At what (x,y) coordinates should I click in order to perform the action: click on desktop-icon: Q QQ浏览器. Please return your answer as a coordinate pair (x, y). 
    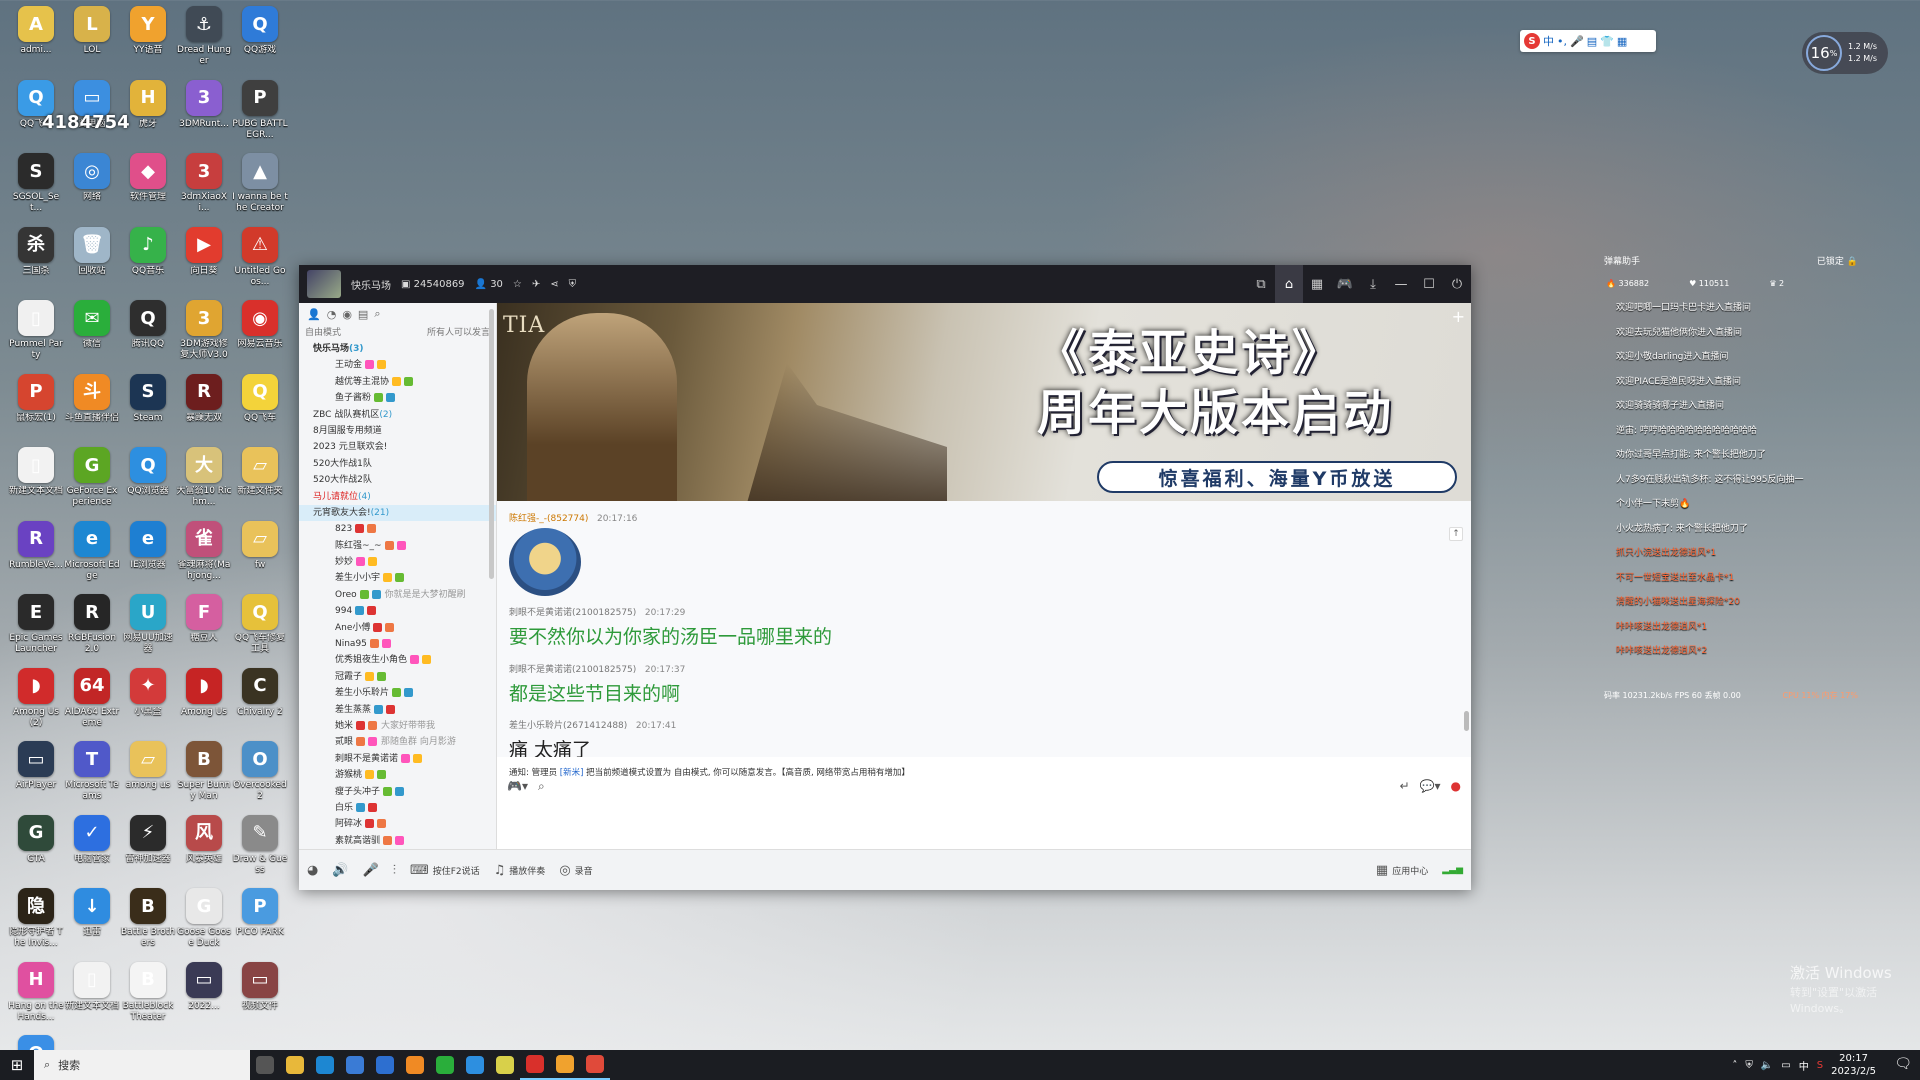
    Looking at the image, I should click on (148, 472).